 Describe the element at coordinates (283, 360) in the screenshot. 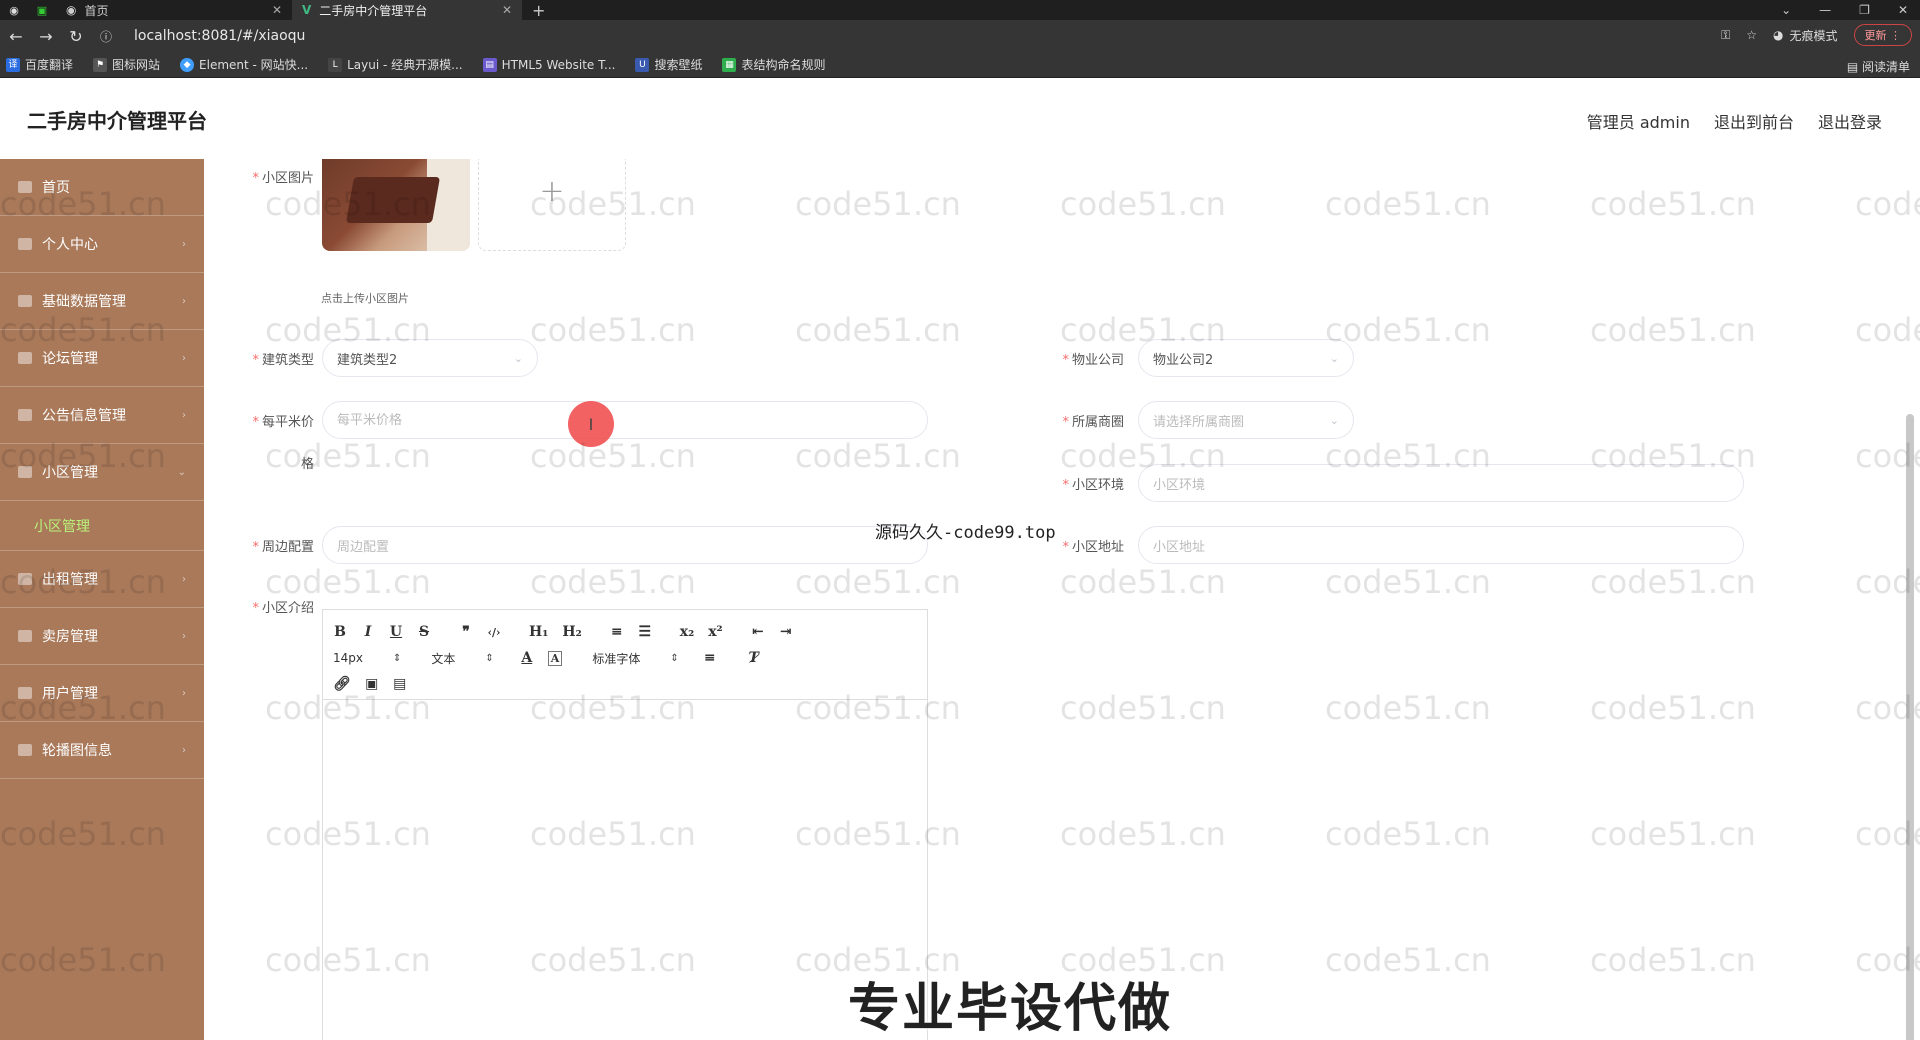

I see `building-type-label: * 建筑类型` at that location.